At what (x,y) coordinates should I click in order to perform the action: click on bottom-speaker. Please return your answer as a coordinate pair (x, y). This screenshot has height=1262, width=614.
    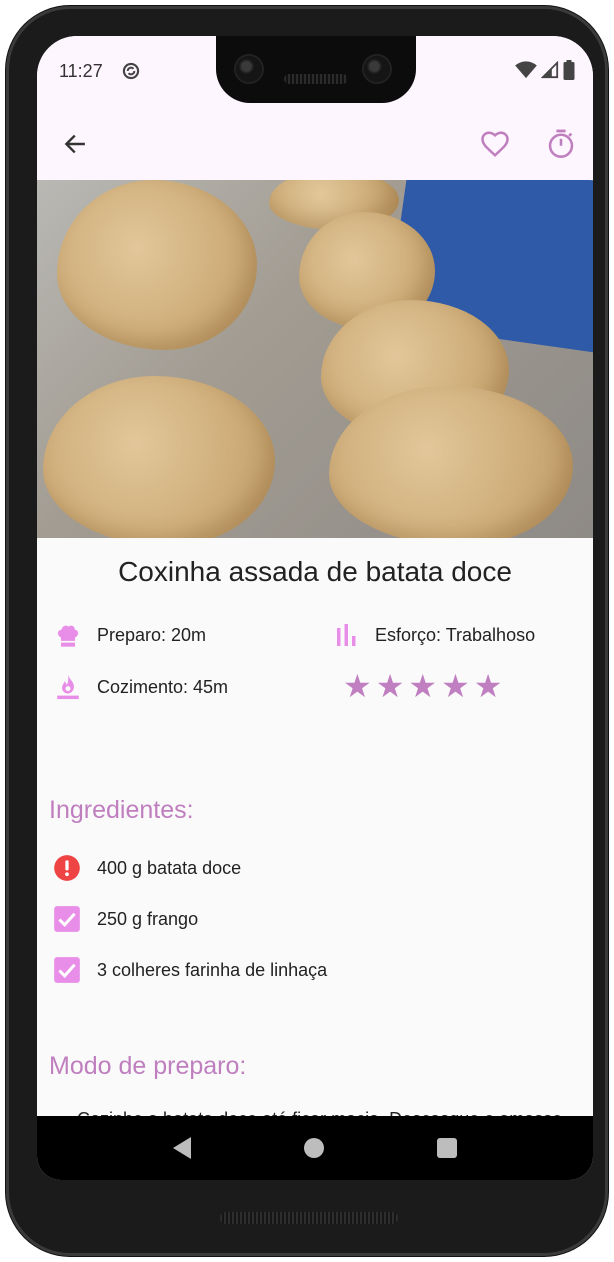
    Looking at the image, I should click on (309, 1218).